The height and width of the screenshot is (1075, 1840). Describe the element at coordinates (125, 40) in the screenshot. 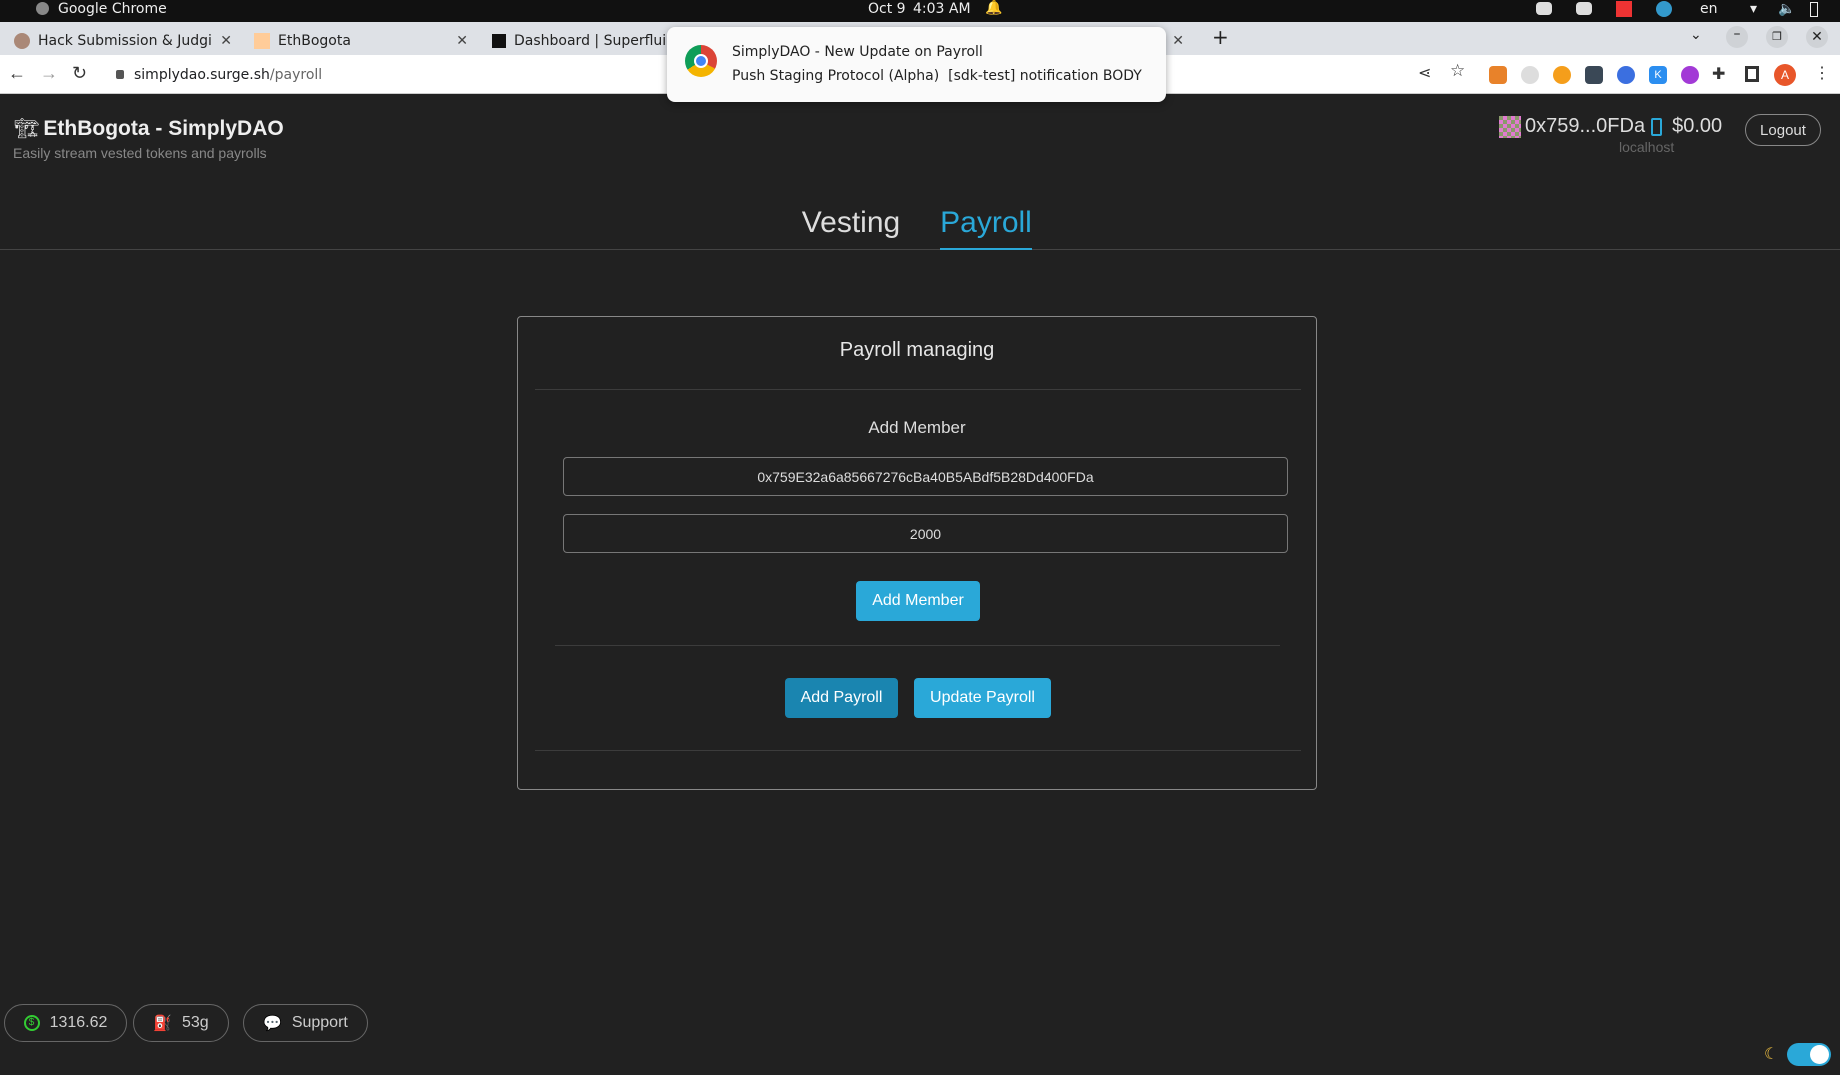

I see `tab-title: Hack Submission & Judgi` at that location.